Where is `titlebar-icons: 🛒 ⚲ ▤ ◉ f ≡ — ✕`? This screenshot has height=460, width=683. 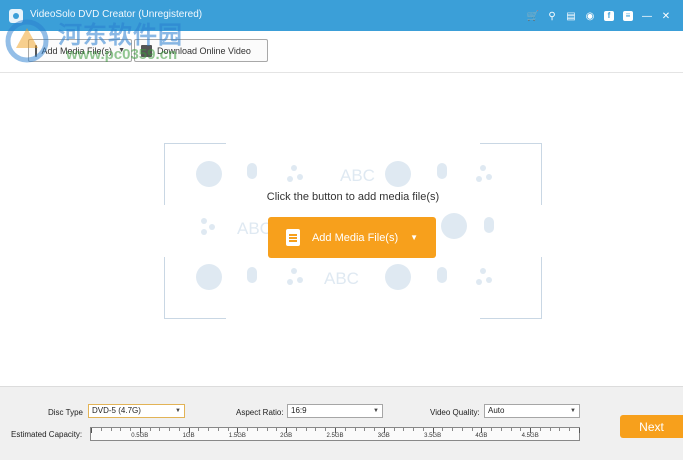
titlebar-icons: 🛒 ⚲ ▤ ◉ f ≡ — ✕ is located at coordinates (599, 16).